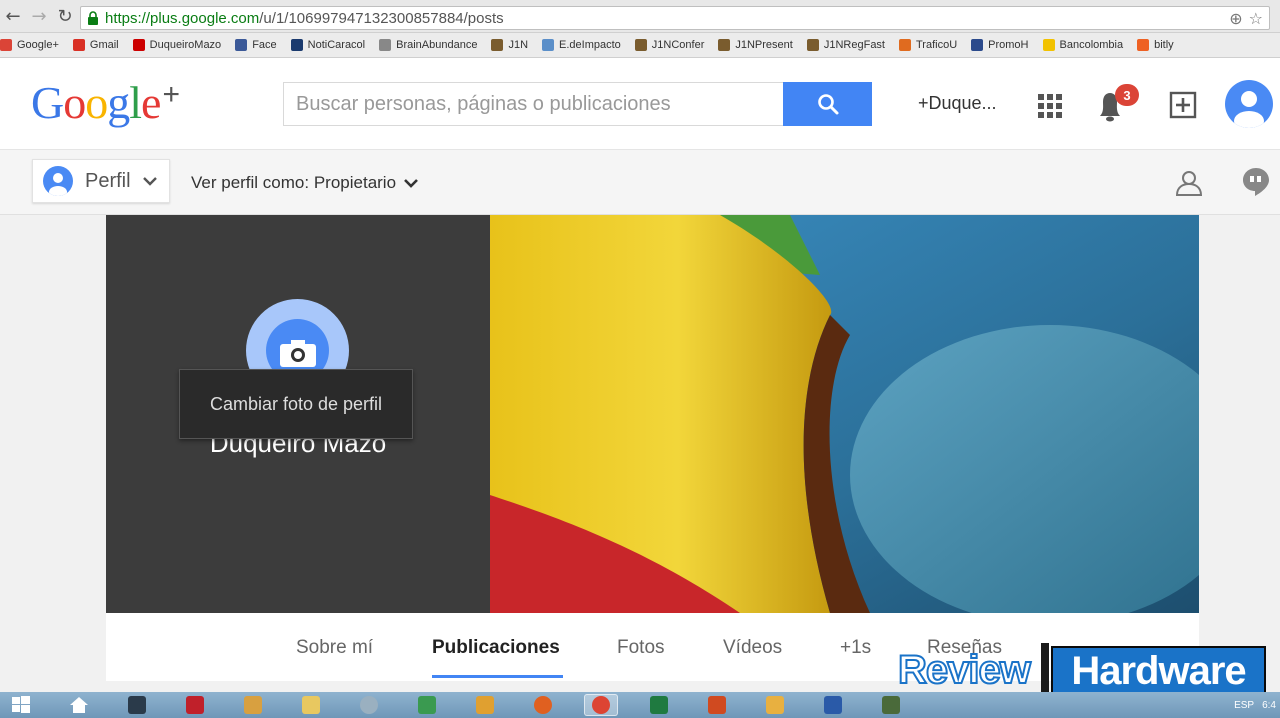 The width and height of the screenshot is (1280, 718). Describe the element at coordinates (171, 94) in the screenshot. I see `logo-plus: +` at that location.